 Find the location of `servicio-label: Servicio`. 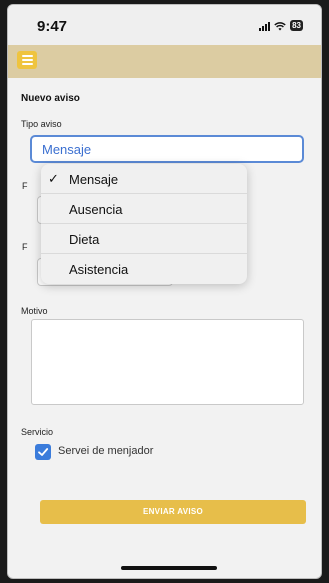

servicio-label: Servicio is located at coordinates (37, 432).